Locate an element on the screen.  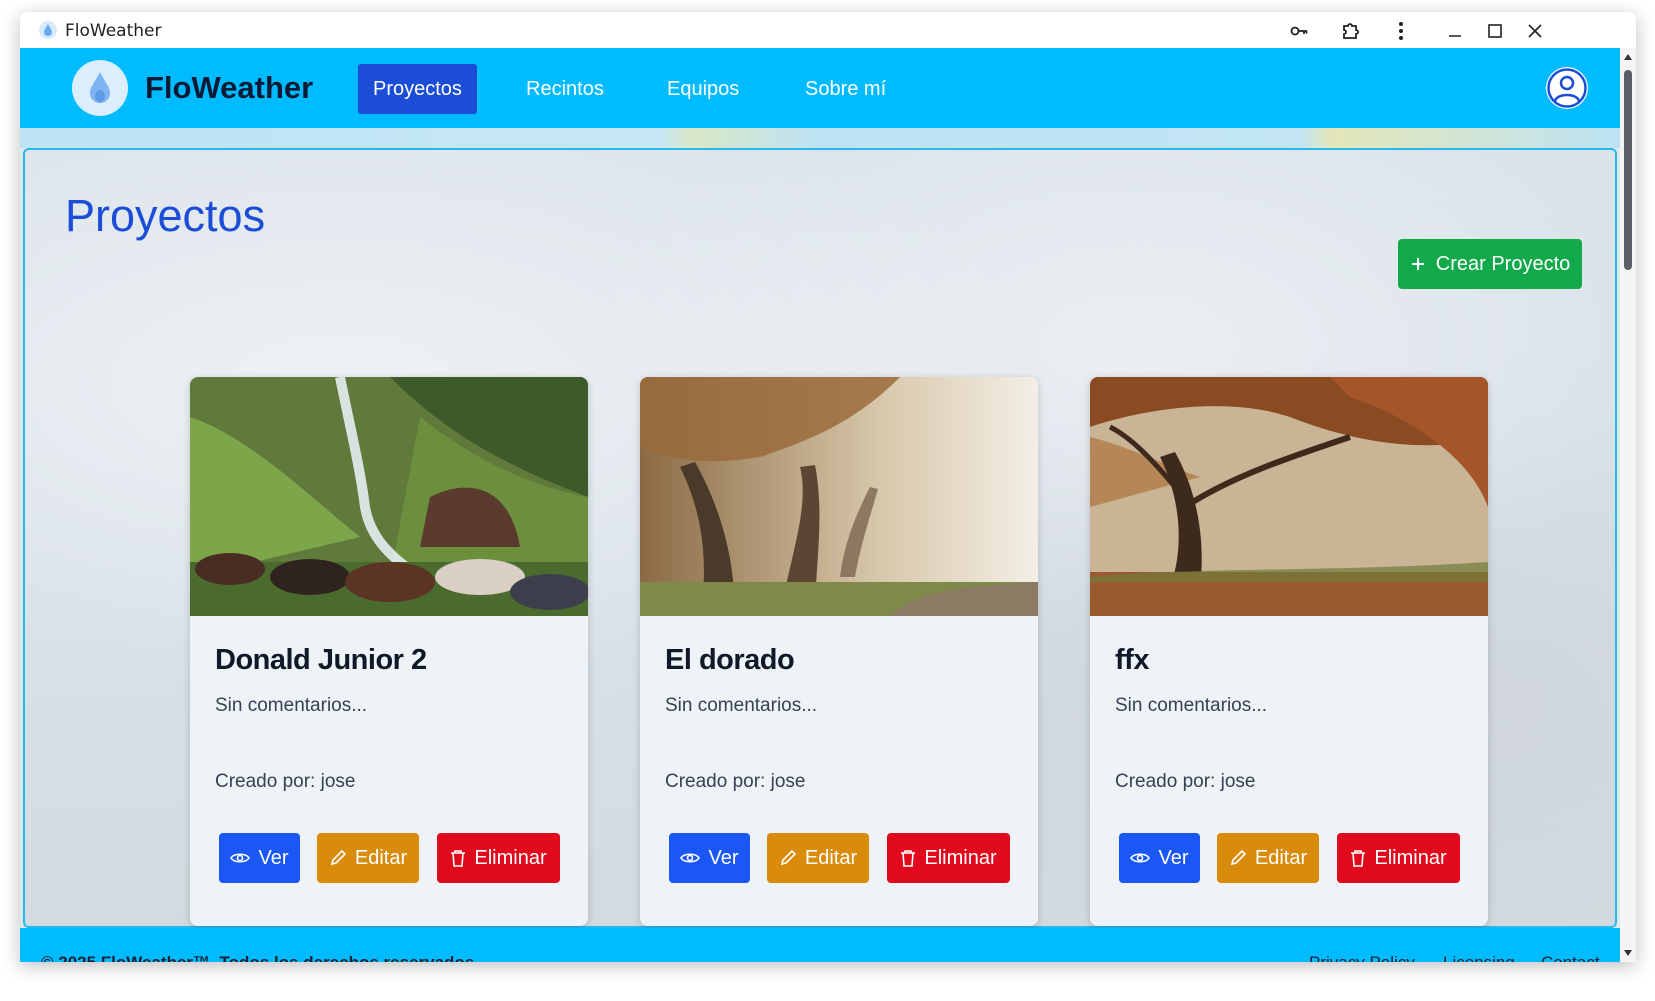
key-icon is located at coordinates (1299, 31).